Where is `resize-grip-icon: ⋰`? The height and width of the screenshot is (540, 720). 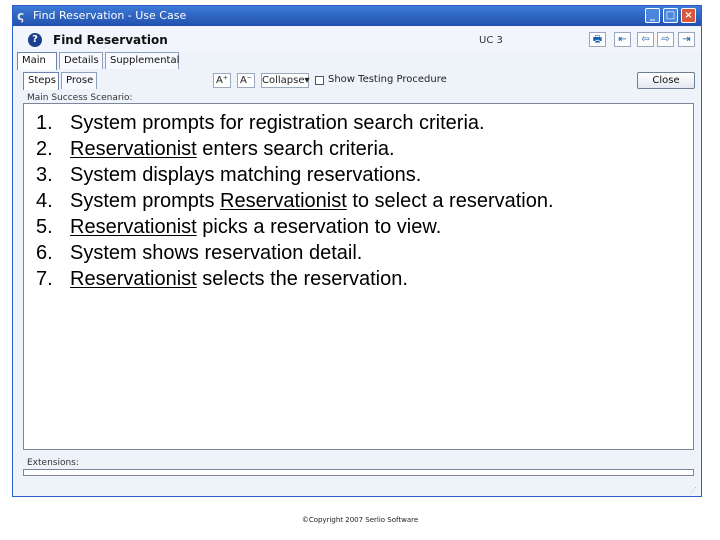
resize-grip-icon: ⋰ is located at coordinates (693, 490).